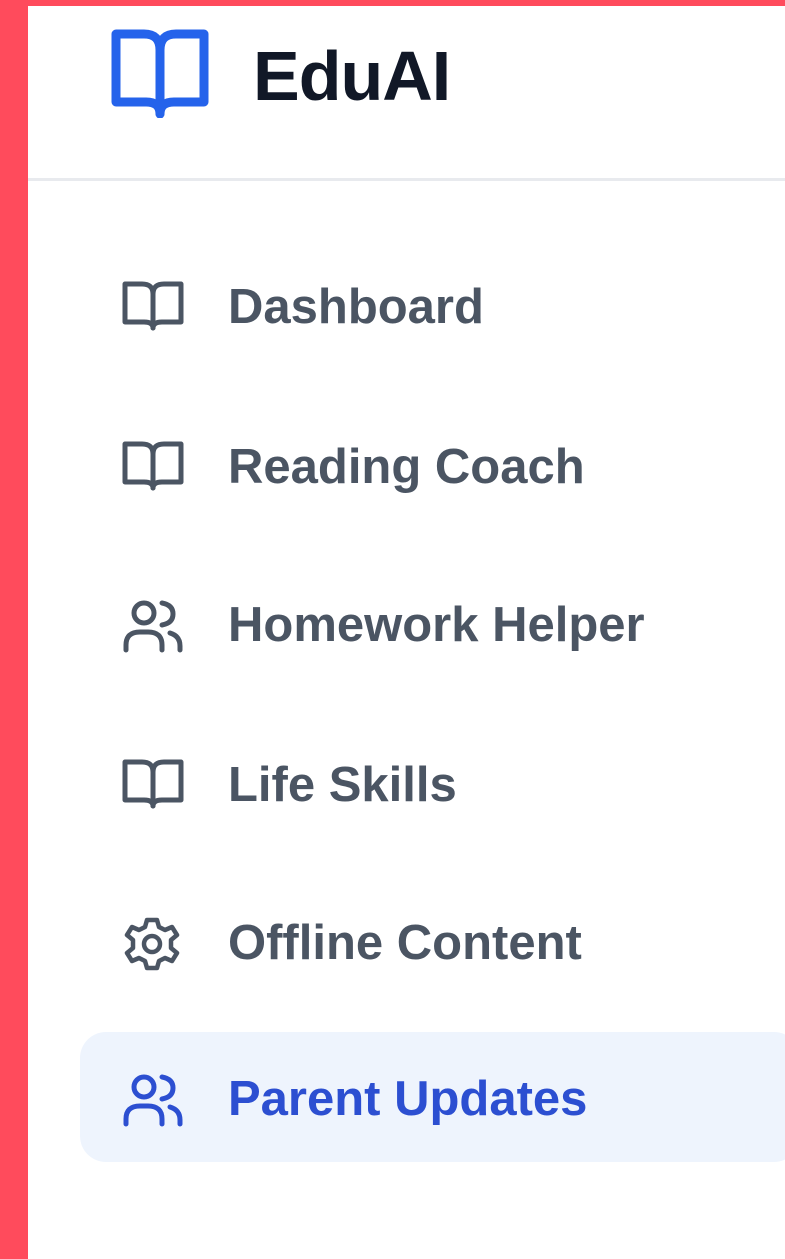 This screenshot has width=785, height=1259. Describe the element at coordinates (342, 785) in the screenshot. I see `sidebar-item-label: Life Skills` at that location.